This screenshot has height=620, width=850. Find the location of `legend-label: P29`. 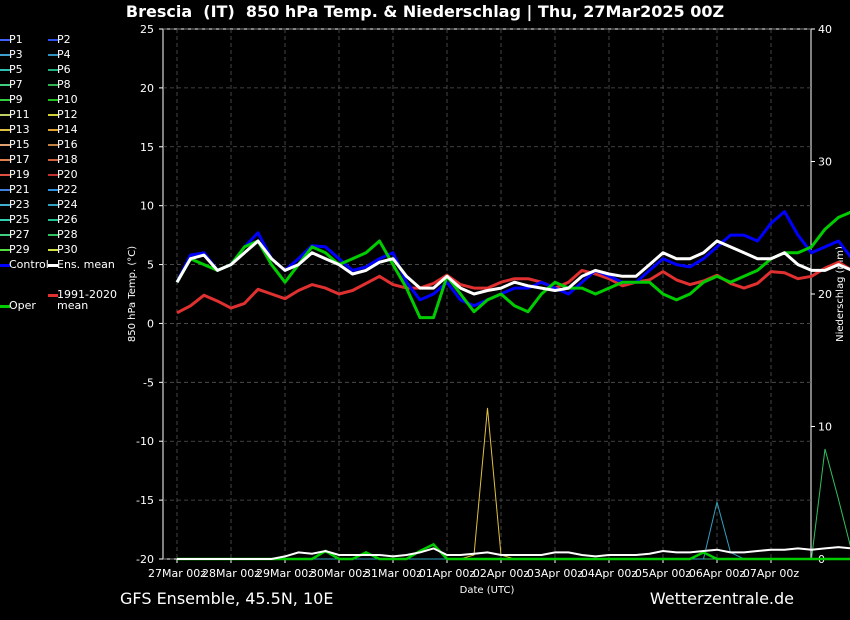

legend-label: P29 is located at coordinates (19, 249).